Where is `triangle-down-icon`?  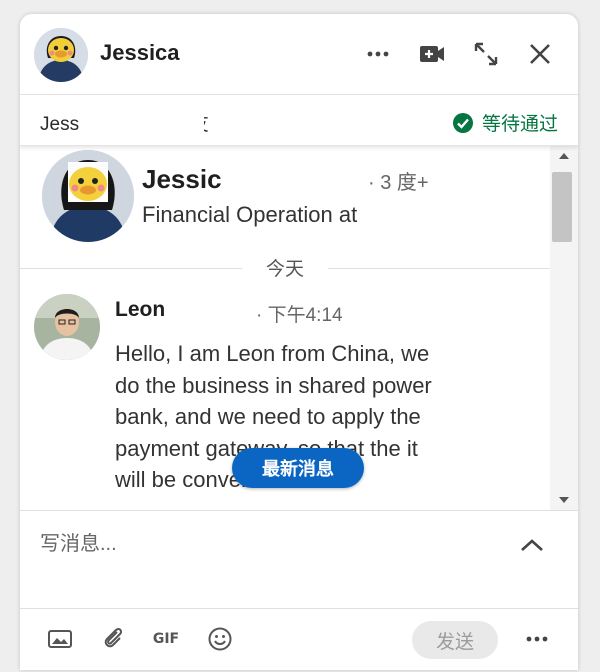
triangle-down-icon is located at coordinates (564, 500).